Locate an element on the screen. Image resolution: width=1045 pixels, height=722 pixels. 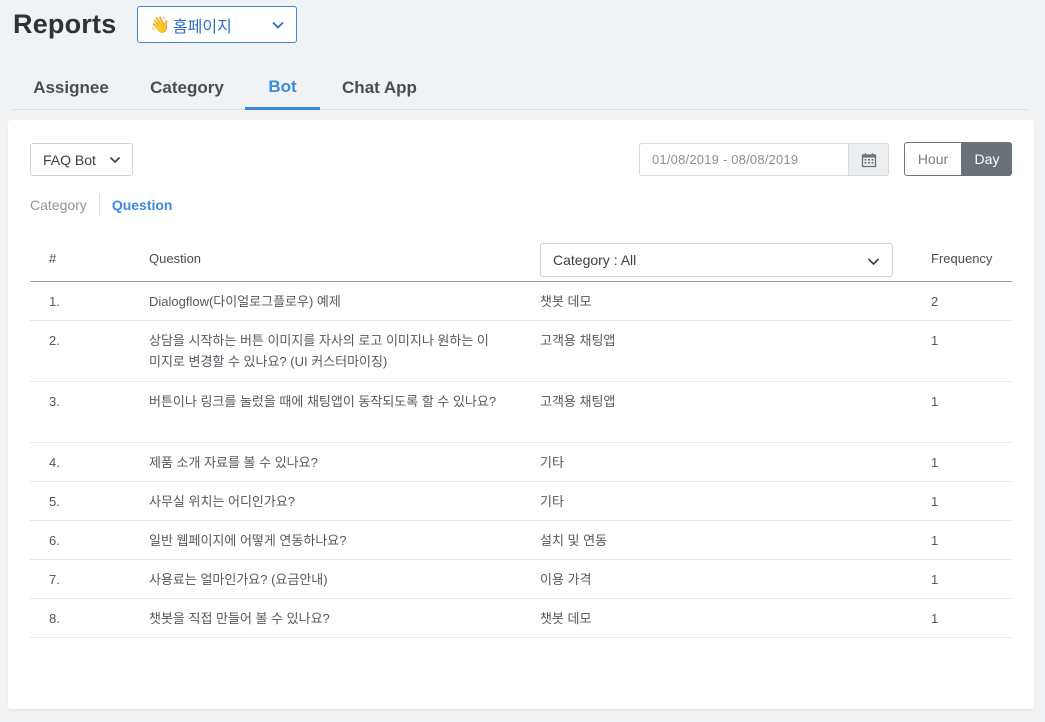
tab-assignee: Assignee is located at coordinates (71, 87).